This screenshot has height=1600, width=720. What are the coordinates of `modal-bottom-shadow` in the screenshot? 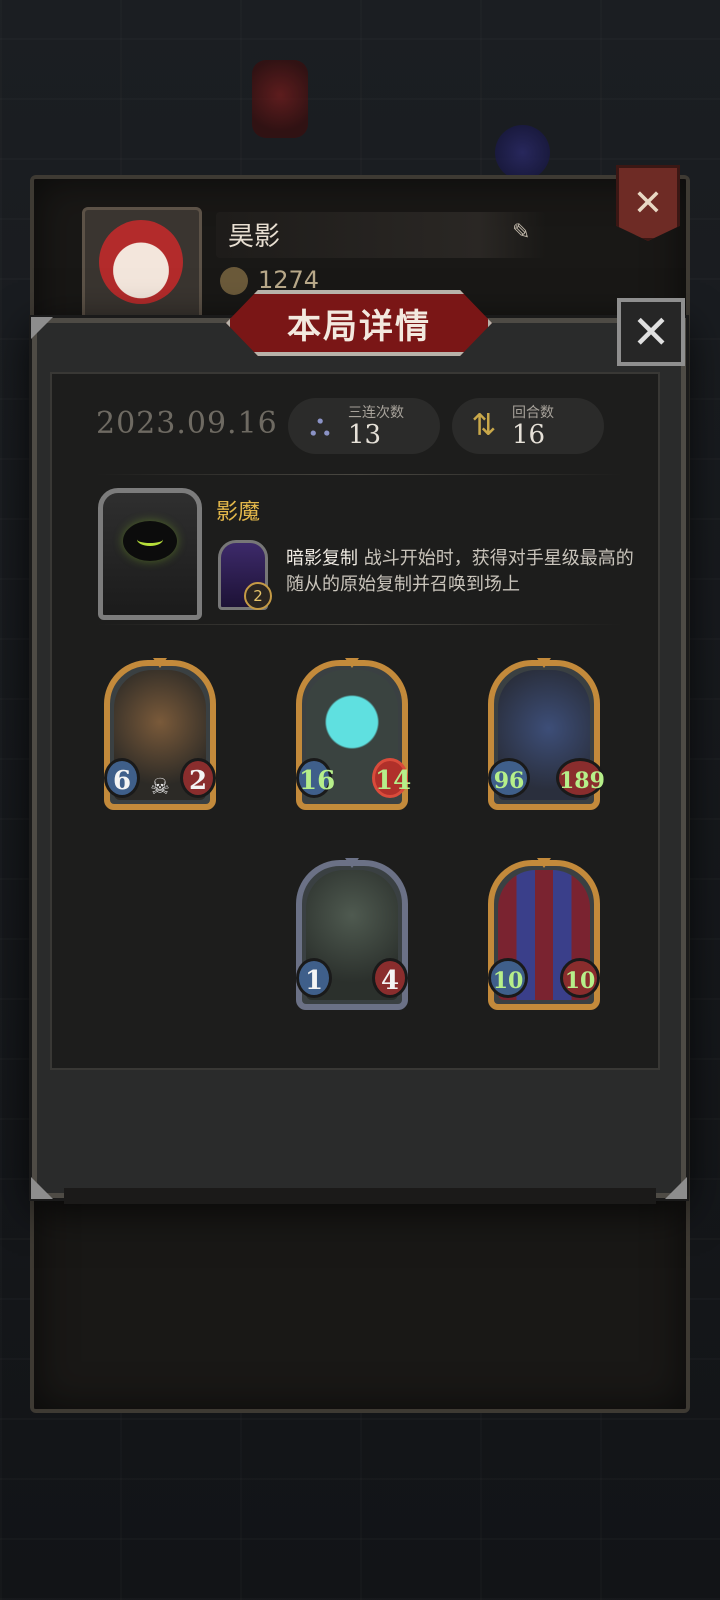 It's located at (360, 1196).